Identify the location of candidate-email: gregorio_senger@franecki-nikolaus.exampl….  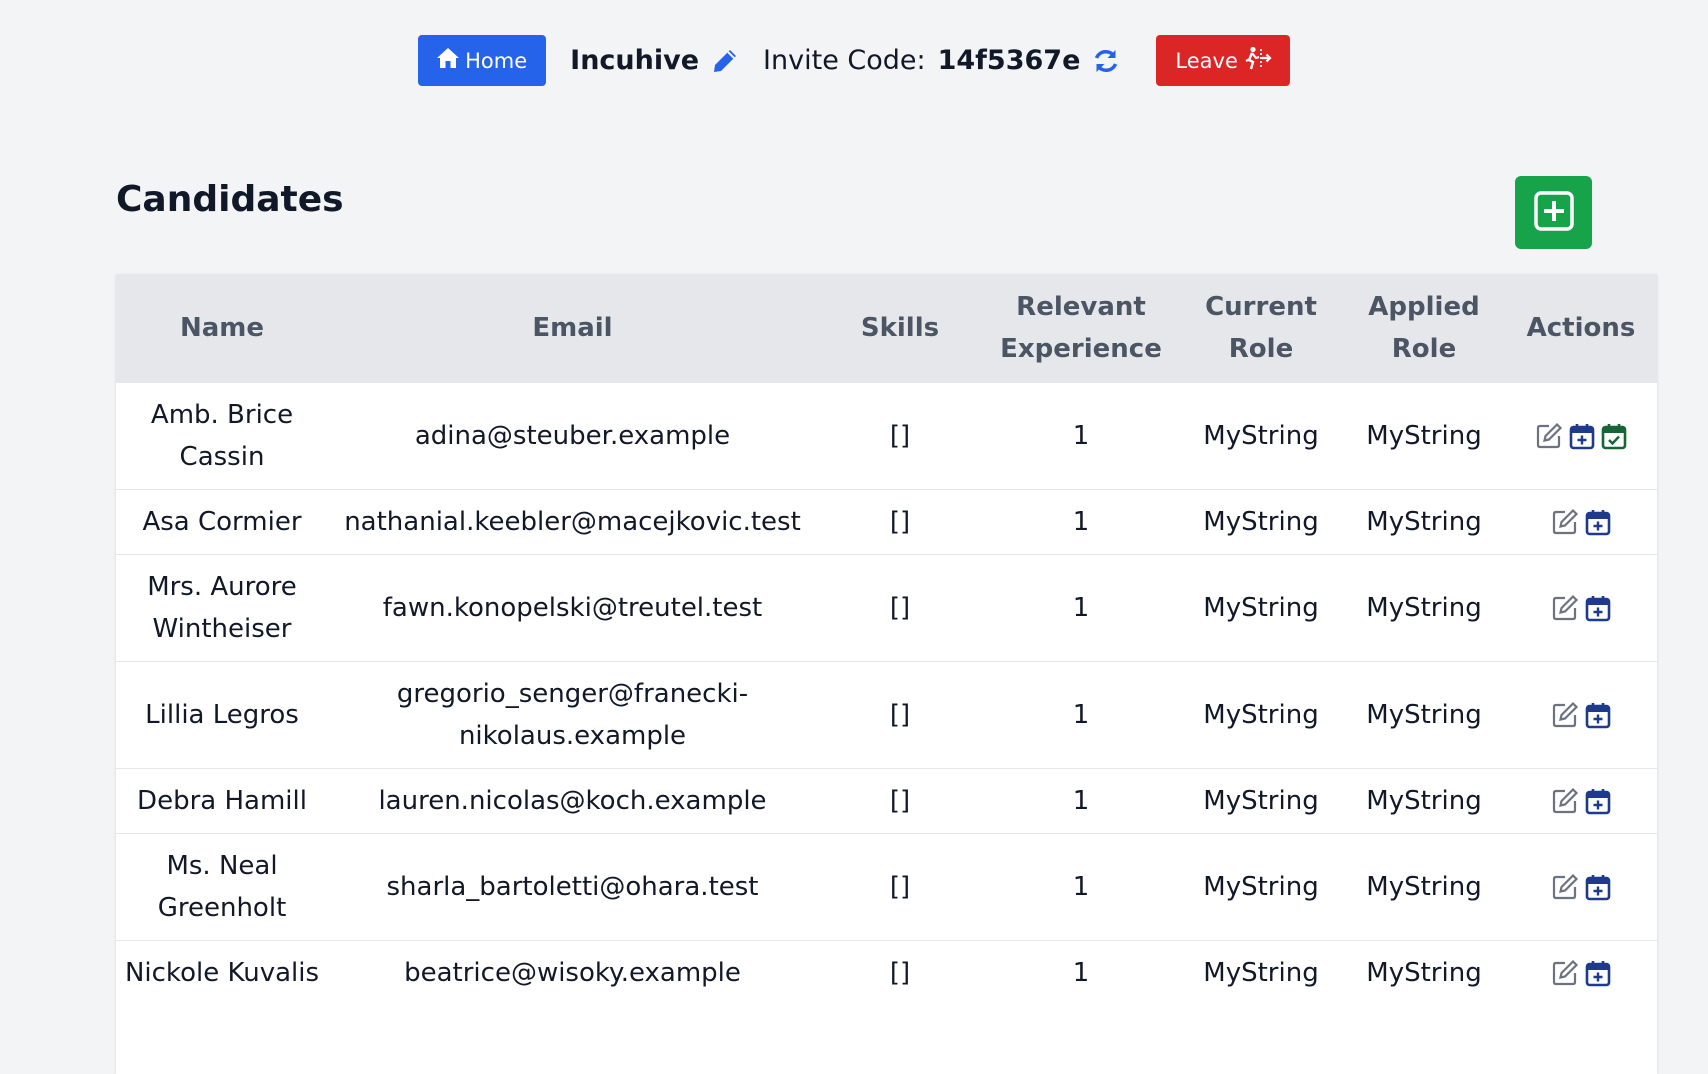
(572, 714).